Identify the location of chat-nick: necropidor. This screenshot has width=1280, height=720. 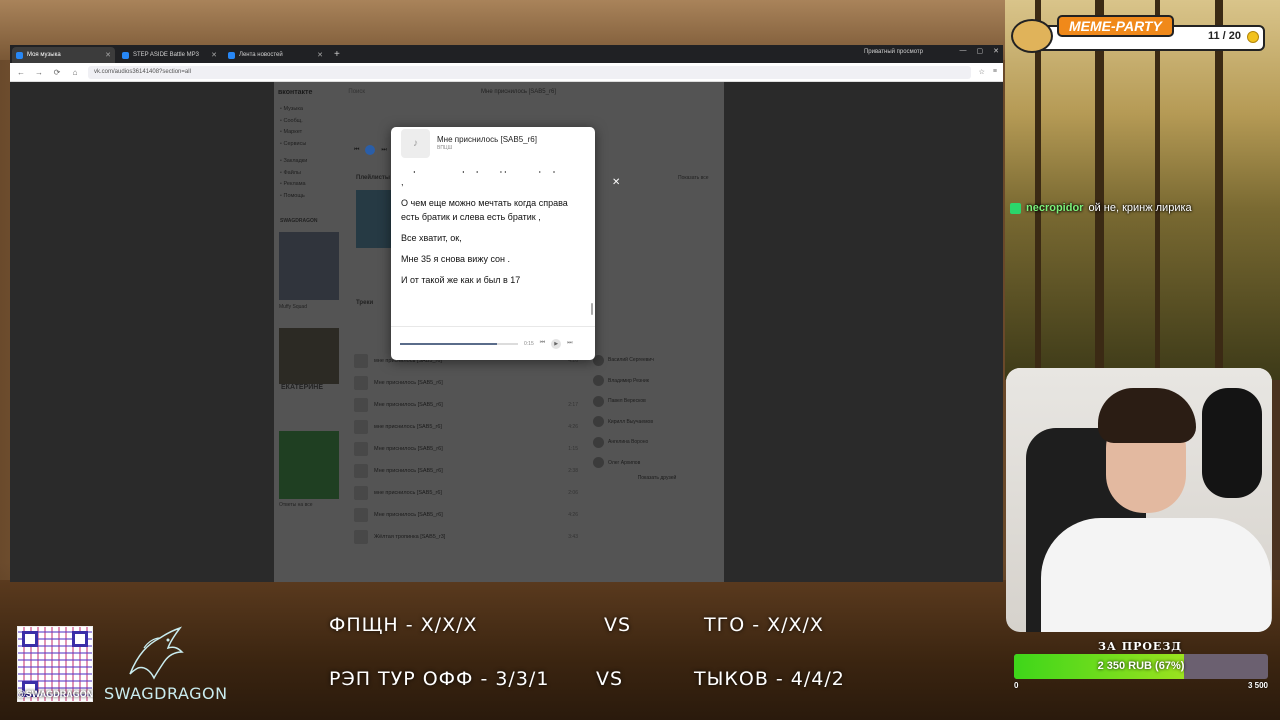
(1055, 208).